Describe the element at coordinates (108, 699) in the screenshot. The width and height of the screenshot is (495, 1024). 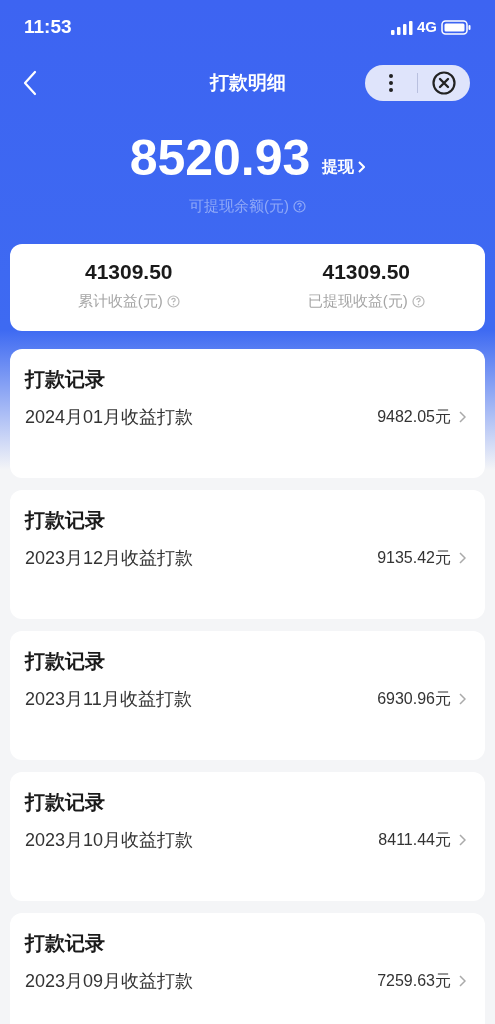
I see `record-period: 2023月11月收益打款` at that location.